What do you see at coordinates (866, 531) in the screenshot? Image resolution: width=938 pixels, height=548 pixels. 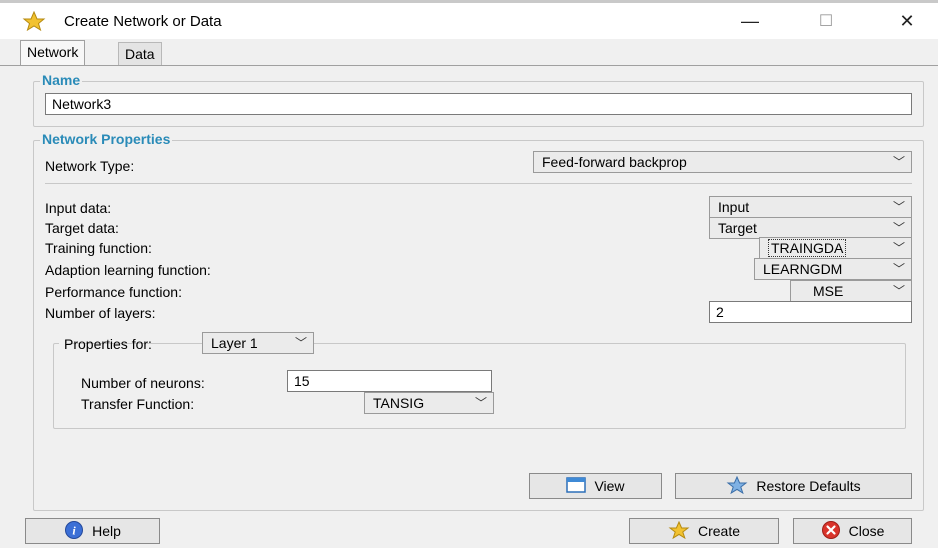 I see `close-label: Close` at bounding box center [866, 531].